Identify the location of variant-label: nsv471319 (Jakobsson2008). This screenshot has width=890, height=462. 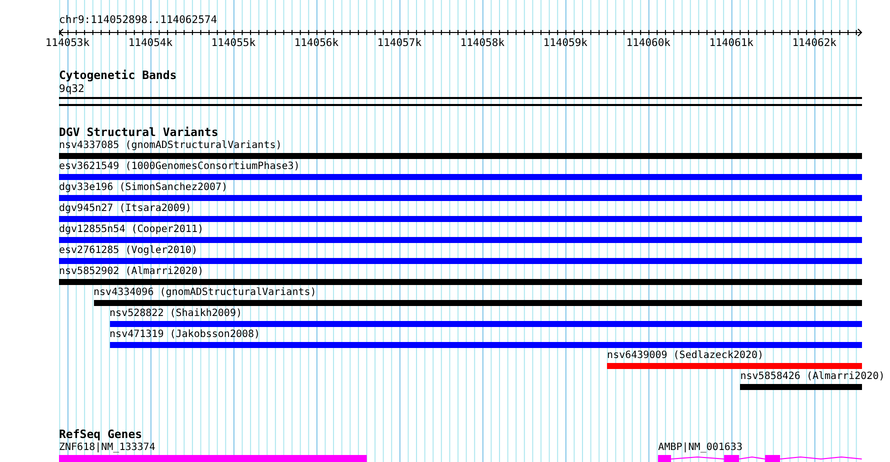
(185, 335).